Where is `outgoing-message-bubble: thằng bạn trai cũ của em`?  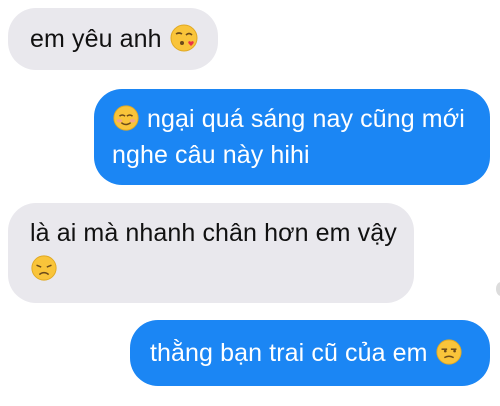
outgoing-message-bubble: thằng bạn trai cũ của em is located at coordinates (310, 353).